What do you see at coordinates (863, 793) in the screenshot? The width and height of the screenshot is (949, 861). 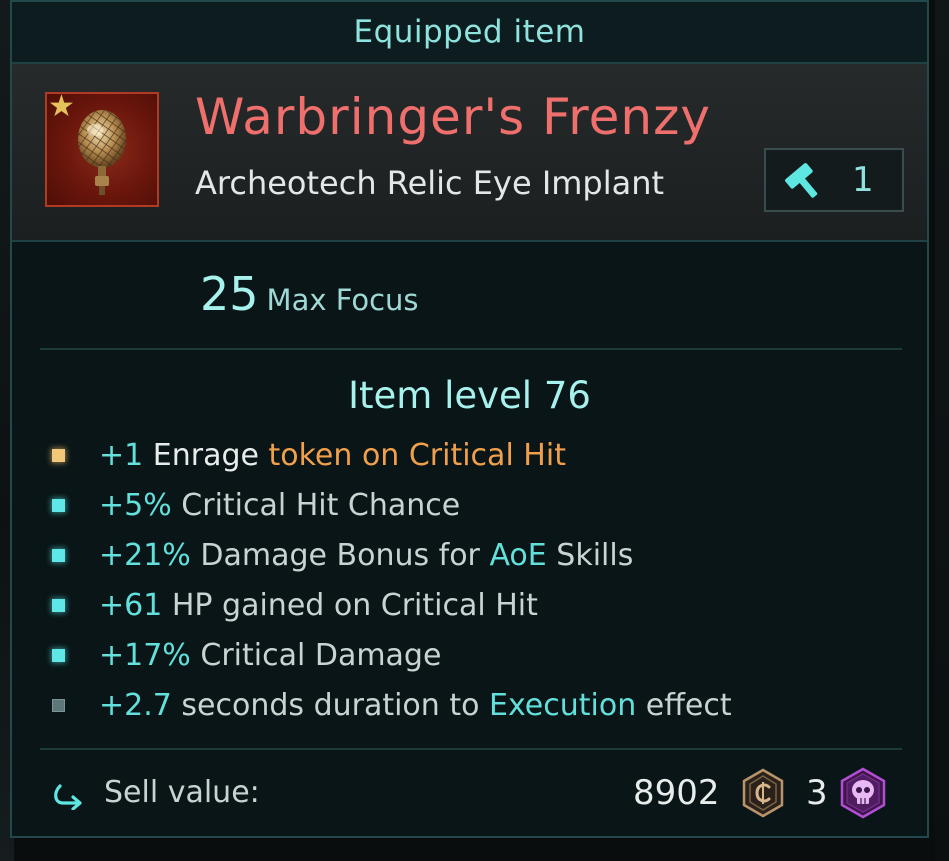 I see `skull-token-icon` at bounding box center [863, 793].